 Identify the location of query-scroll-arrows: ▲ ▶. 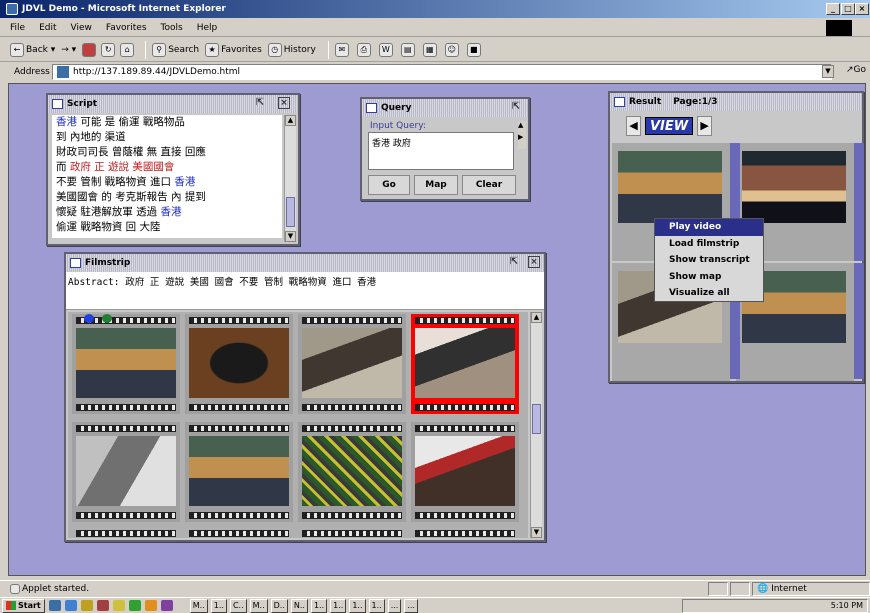
(522, 135).